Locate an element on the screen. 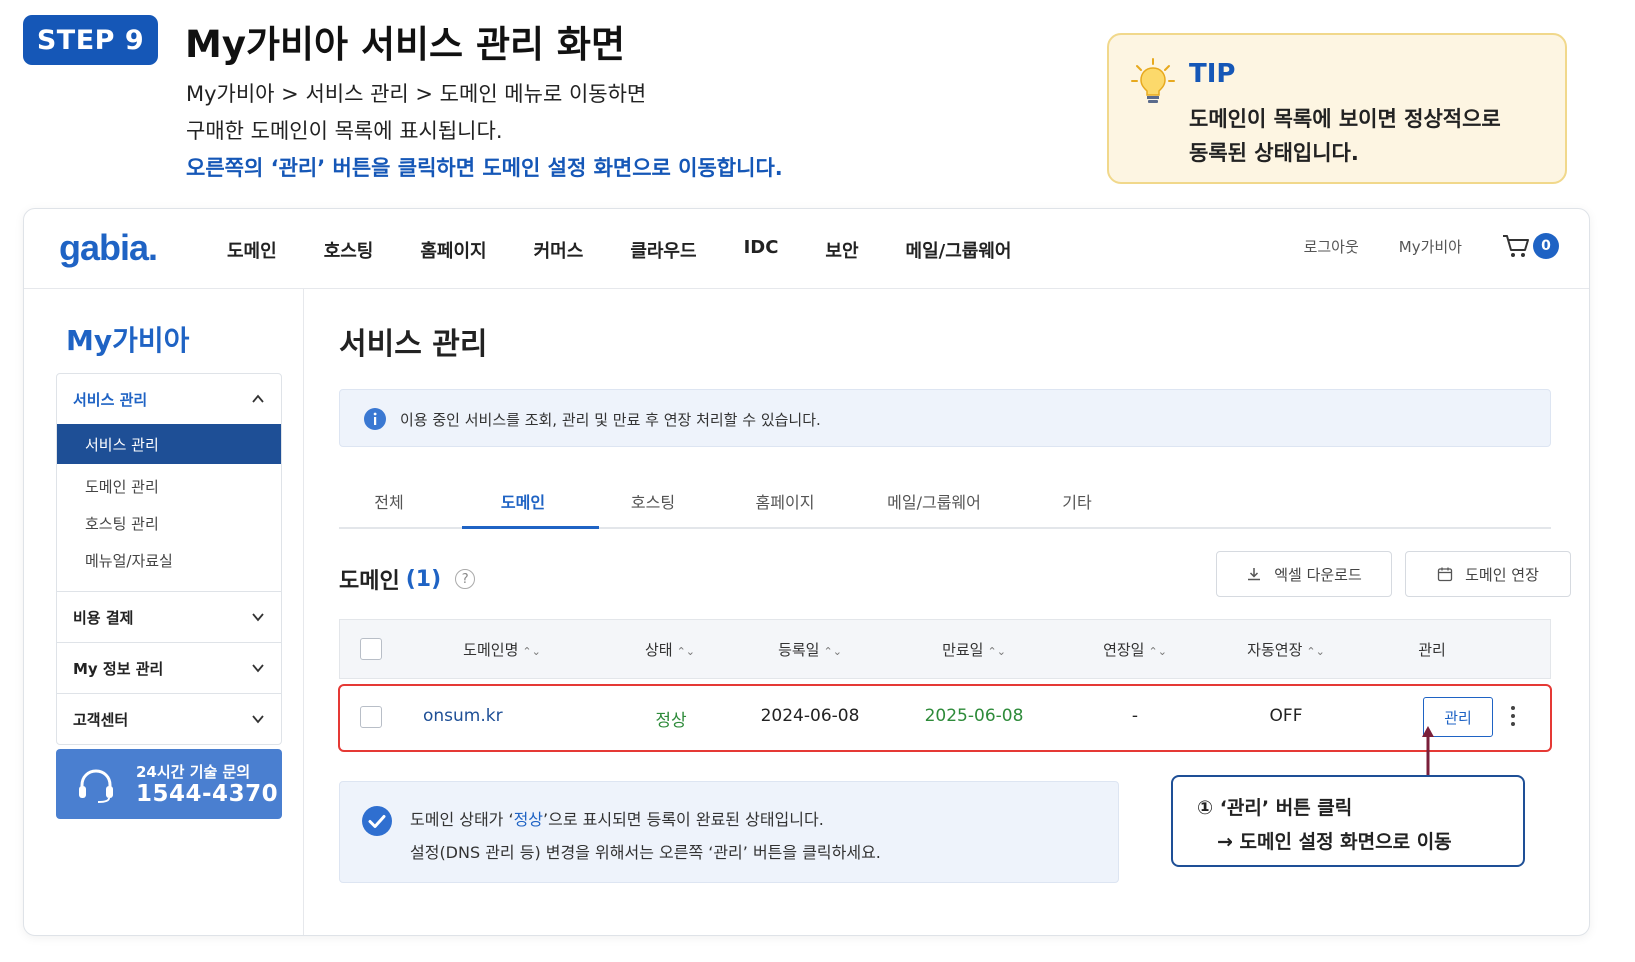  domain-renew-label: 도메인 연장 is located at coordinates (1502, 574).